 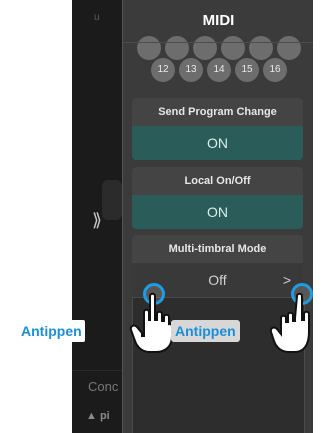 I want to click on title-divider-overlay, so click(x=218, y=42).